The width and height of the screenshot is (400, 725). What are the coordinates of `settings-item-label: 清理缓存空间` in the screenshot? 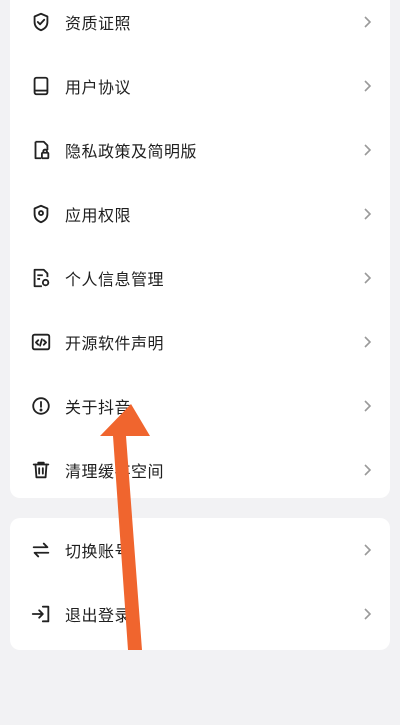 It's located at (115, 471).